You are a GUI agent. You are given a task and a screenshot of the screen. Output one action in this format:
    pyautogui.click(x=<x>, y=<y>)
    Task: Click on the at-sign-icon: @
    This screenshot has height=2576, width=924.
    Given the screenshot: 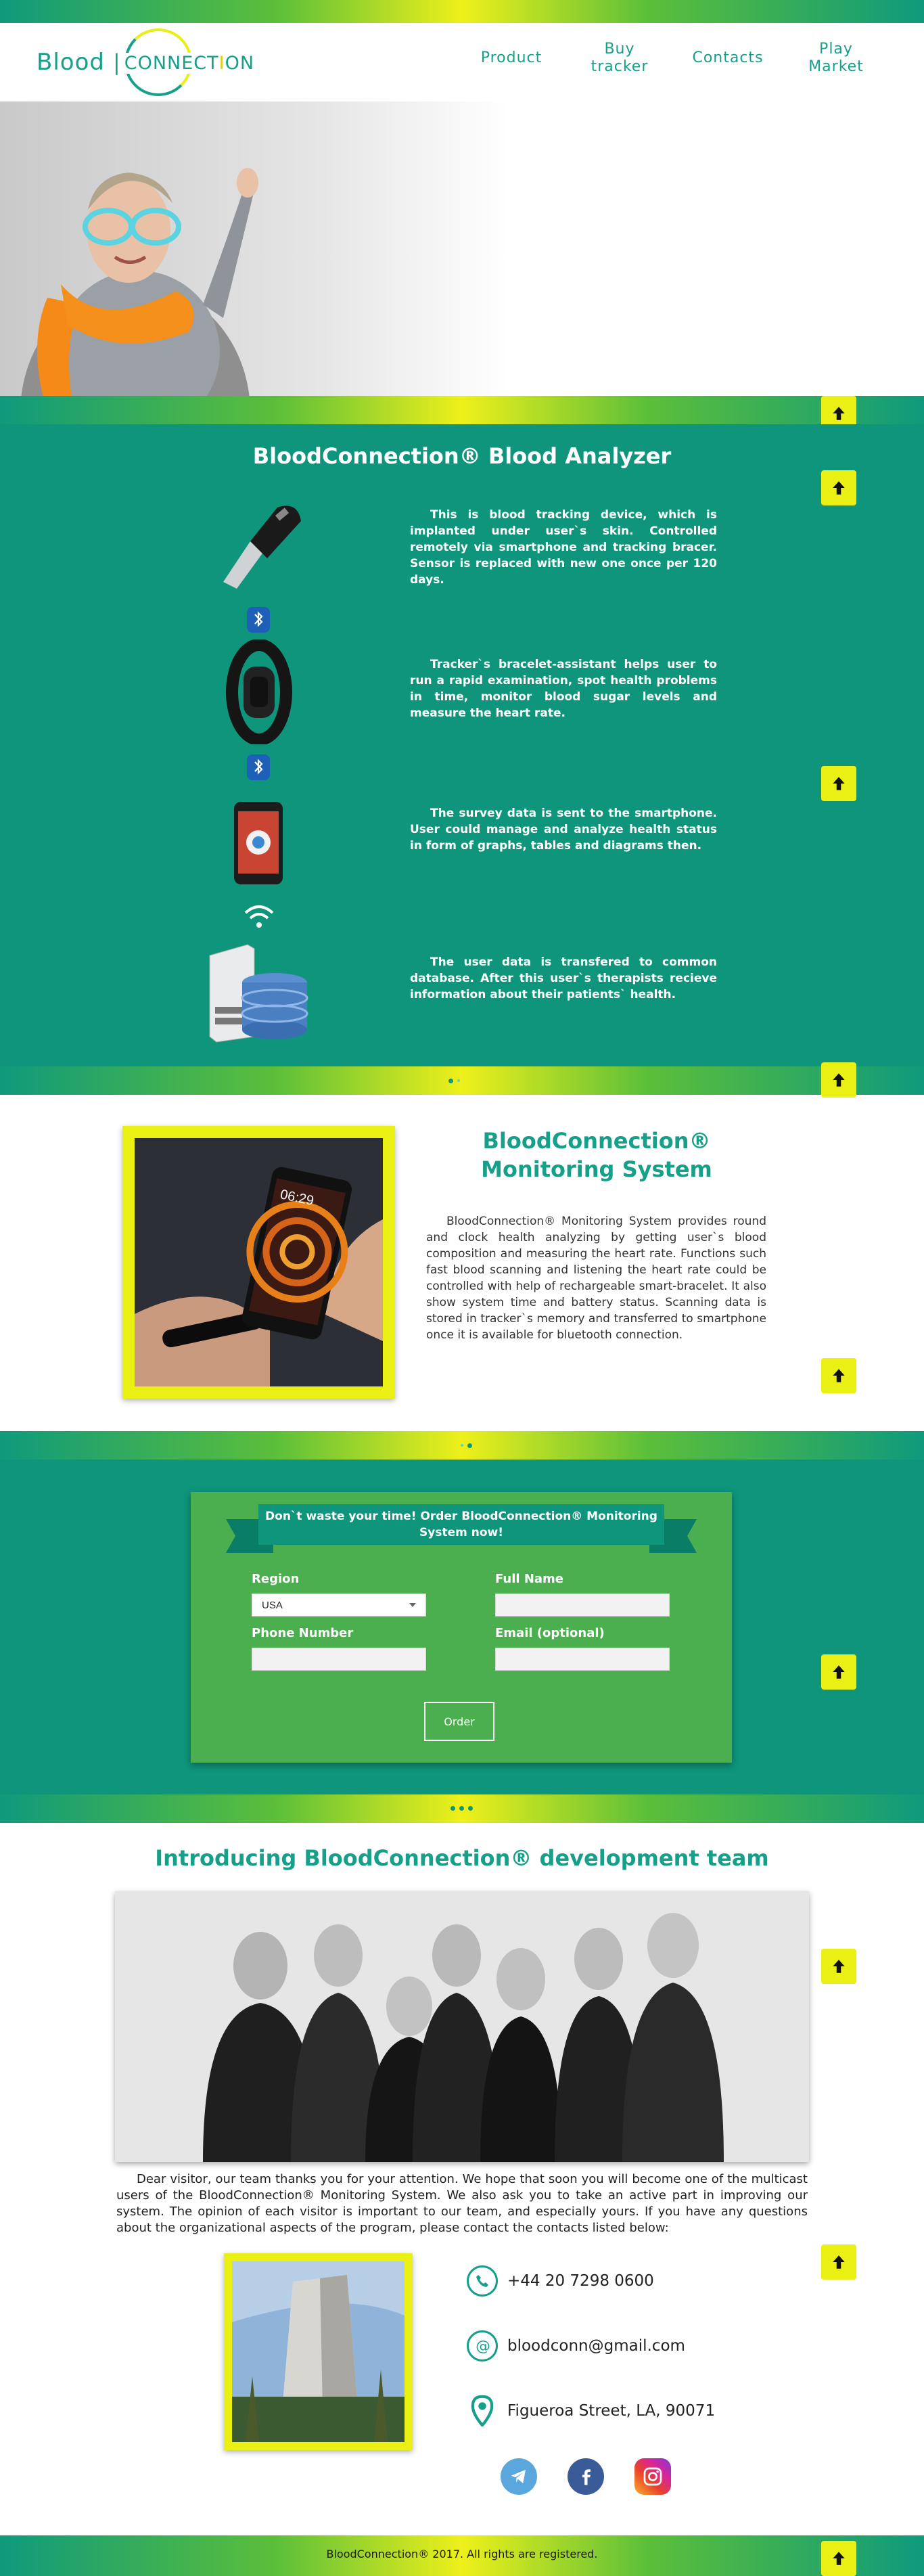 What is the action you would take?
    pyautogui.click(x=482, y=2346)
    